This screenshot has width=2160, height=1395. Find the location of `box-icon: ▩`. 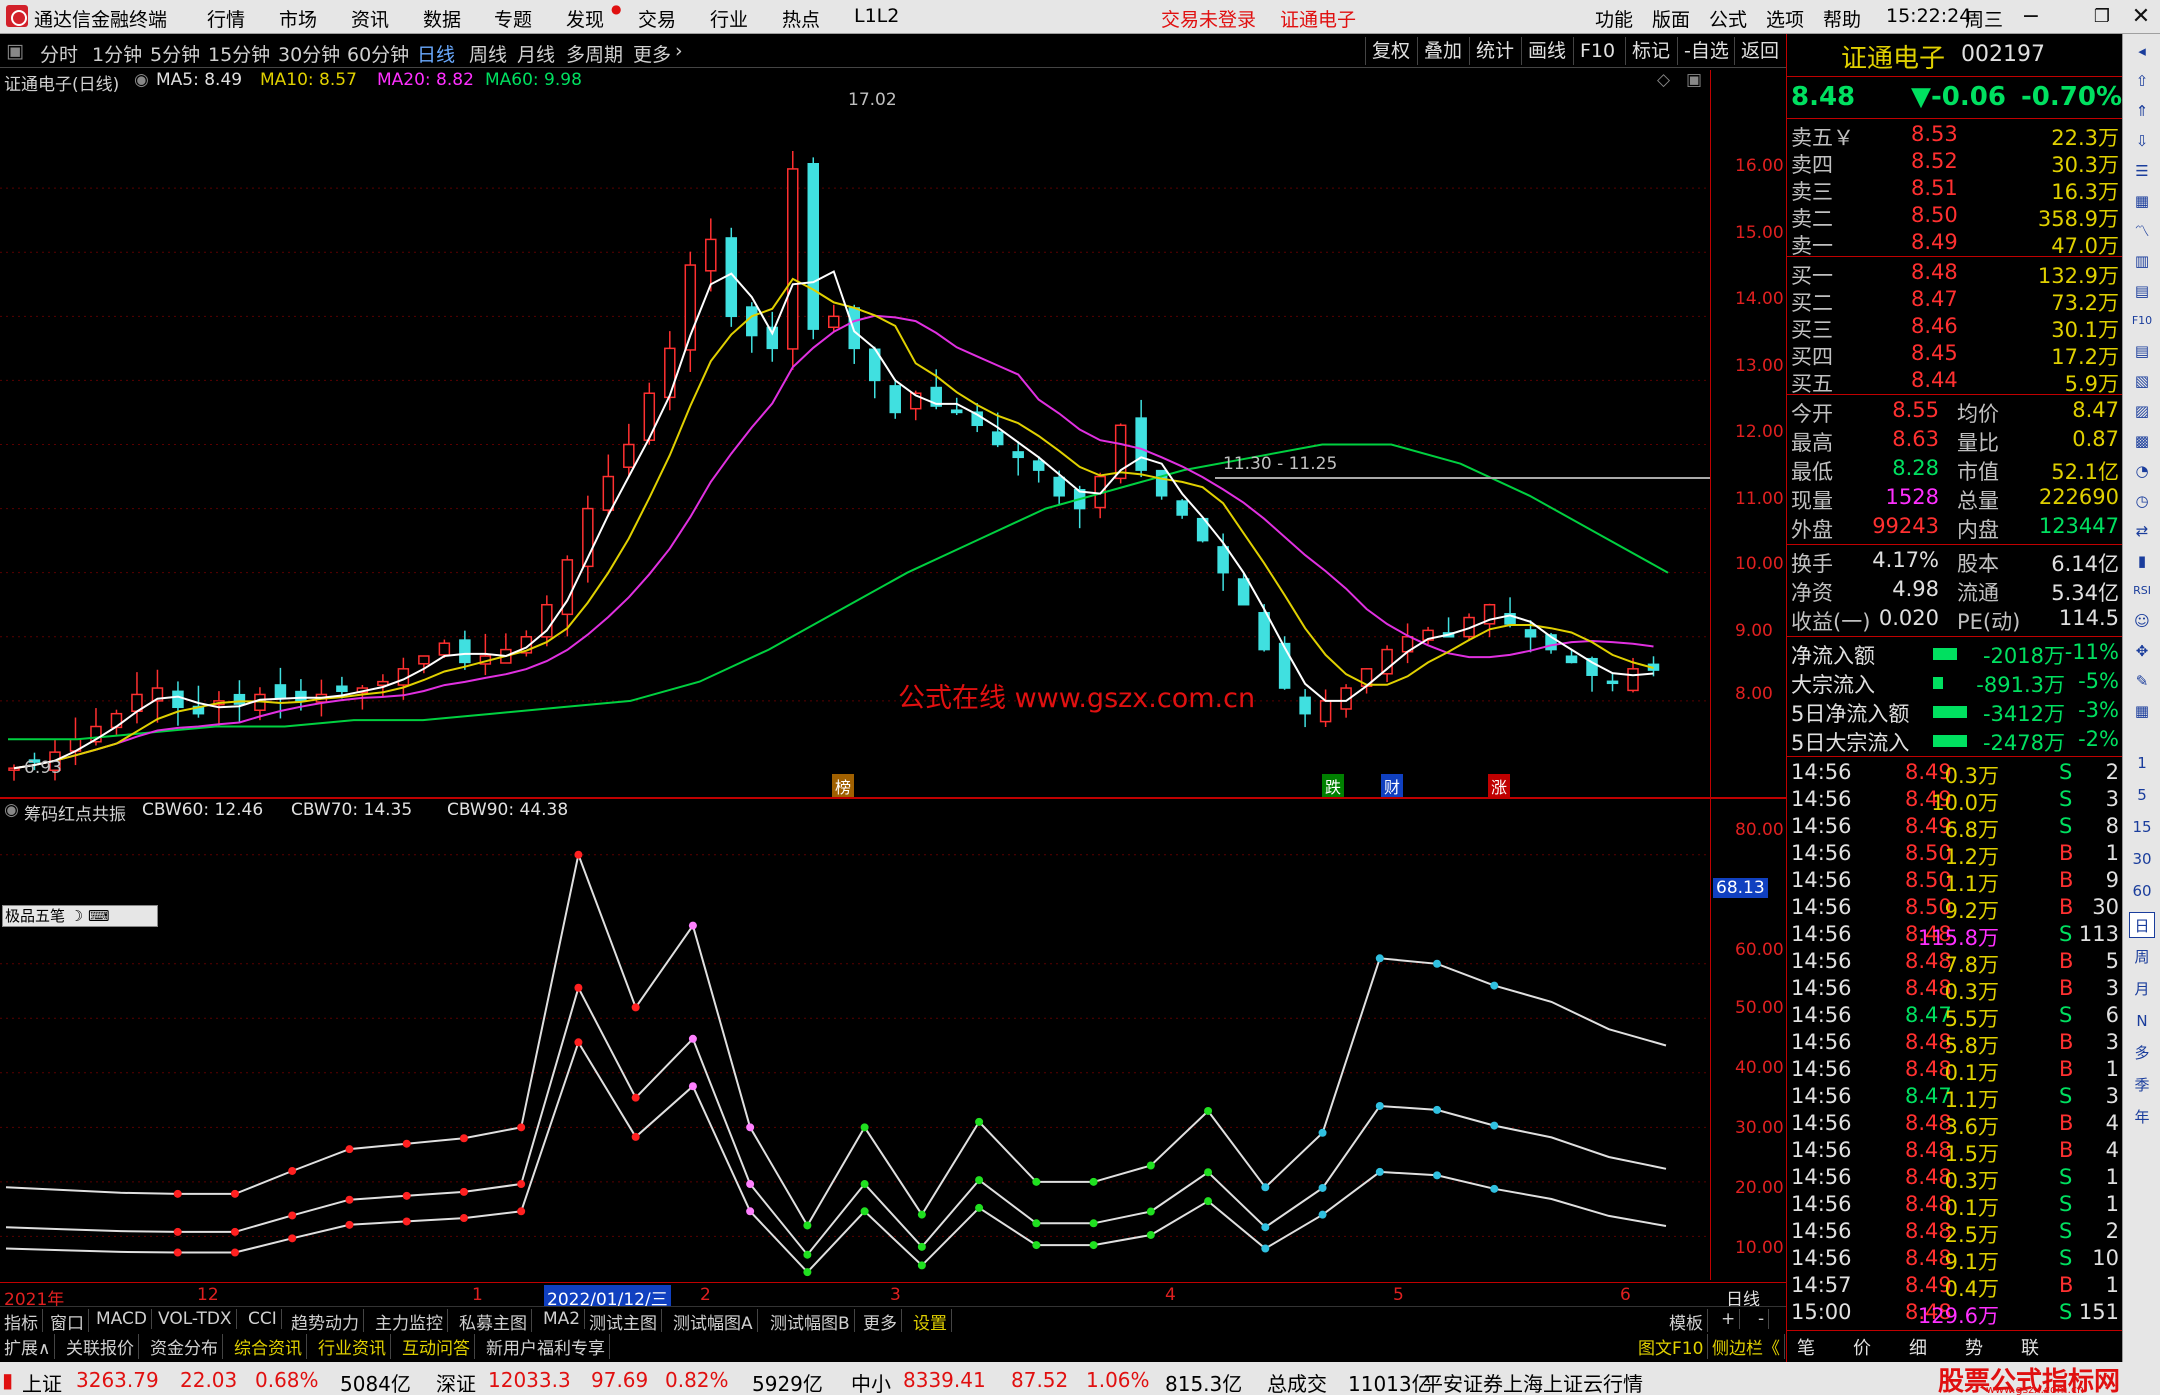

box-icon: ▩ is located at coordinates (2142, 441).